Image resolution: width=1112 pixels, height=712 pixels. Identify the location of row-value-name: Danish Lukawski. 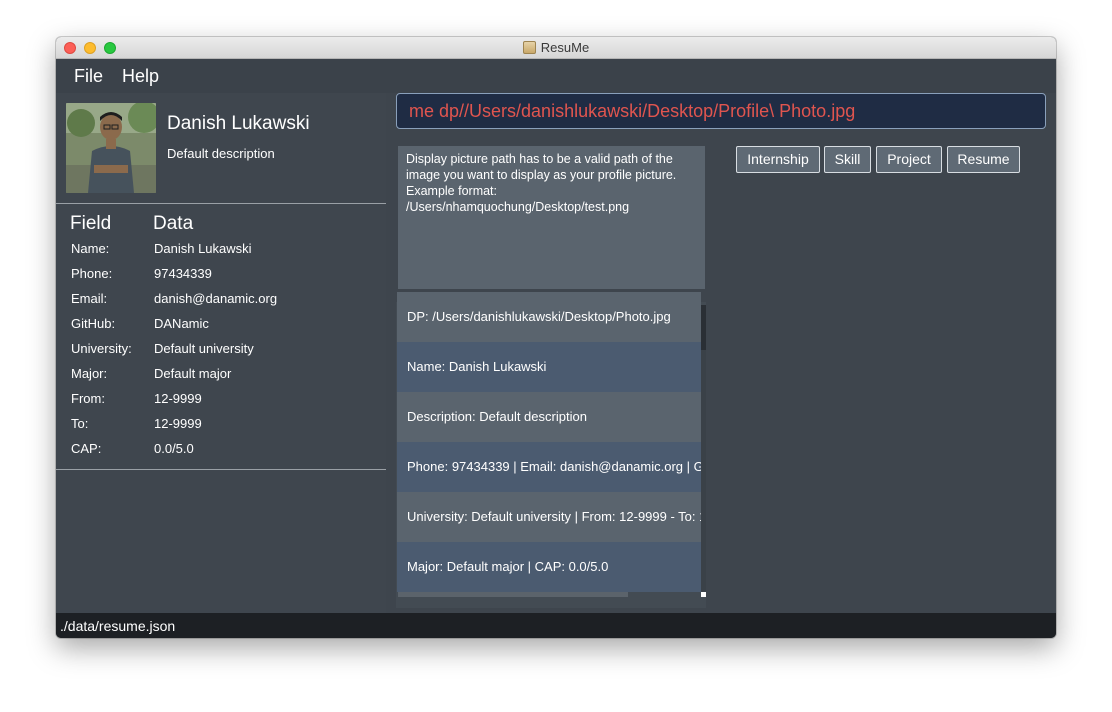
(203, 248).